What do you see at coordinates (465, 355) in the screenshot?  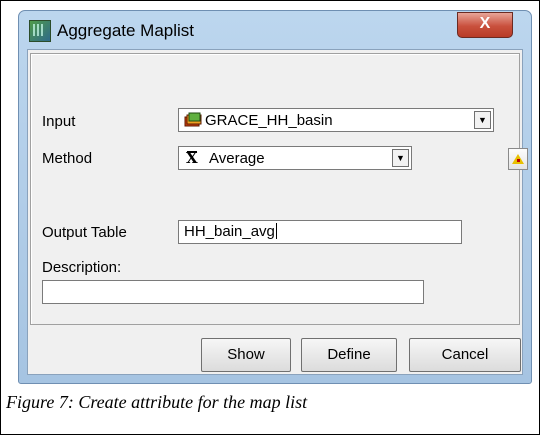 I see `cancel-button: Cancel` at bounding box center [465, 355].